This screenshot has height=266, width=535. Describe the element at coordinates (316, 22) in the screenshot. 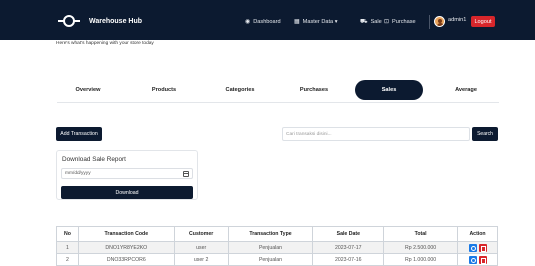

I see `nav-master-data: ▦ Master Data ▾` at that location.